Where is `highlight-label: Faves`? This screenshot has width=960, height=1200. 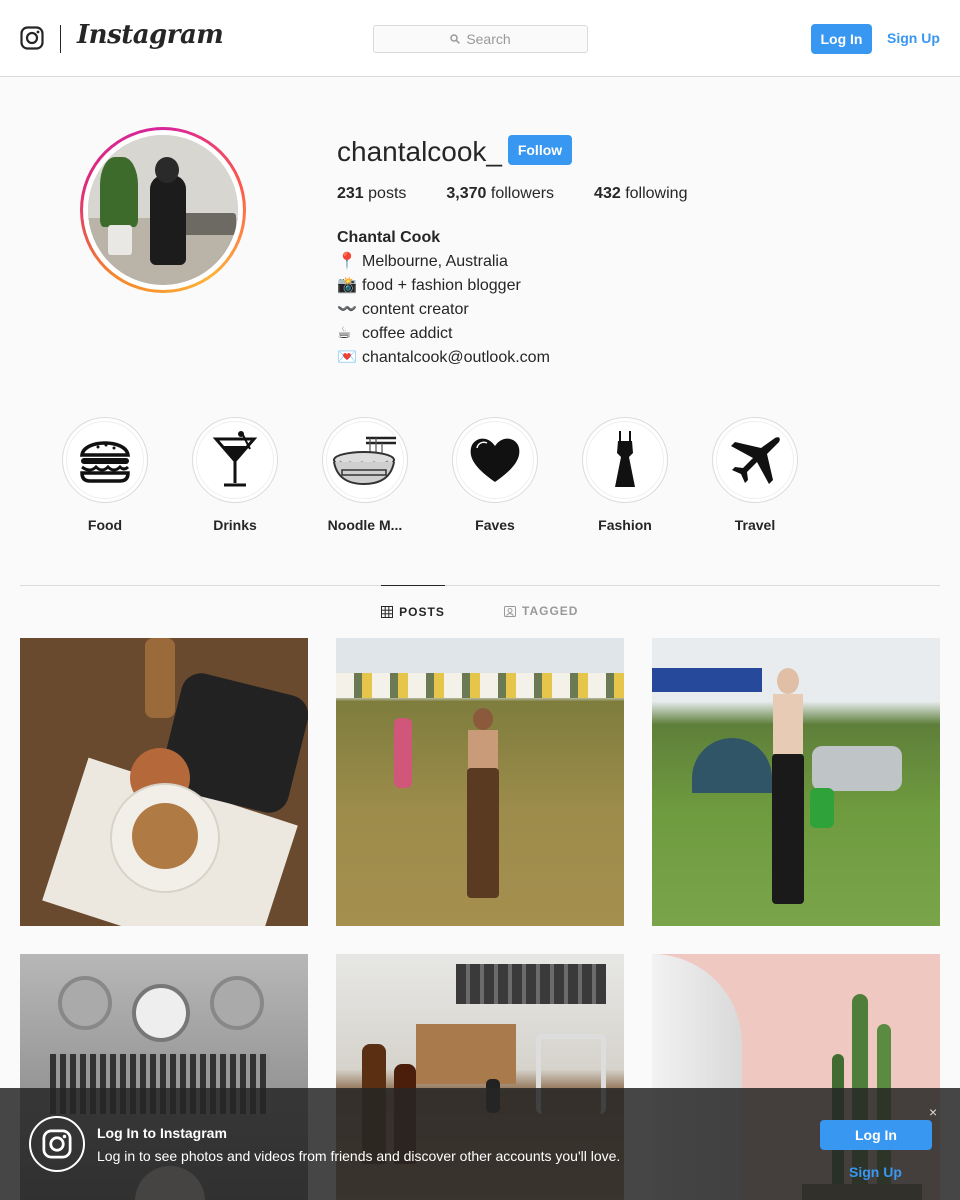 highlight-label: Faves is located at coordinates (495, 525).